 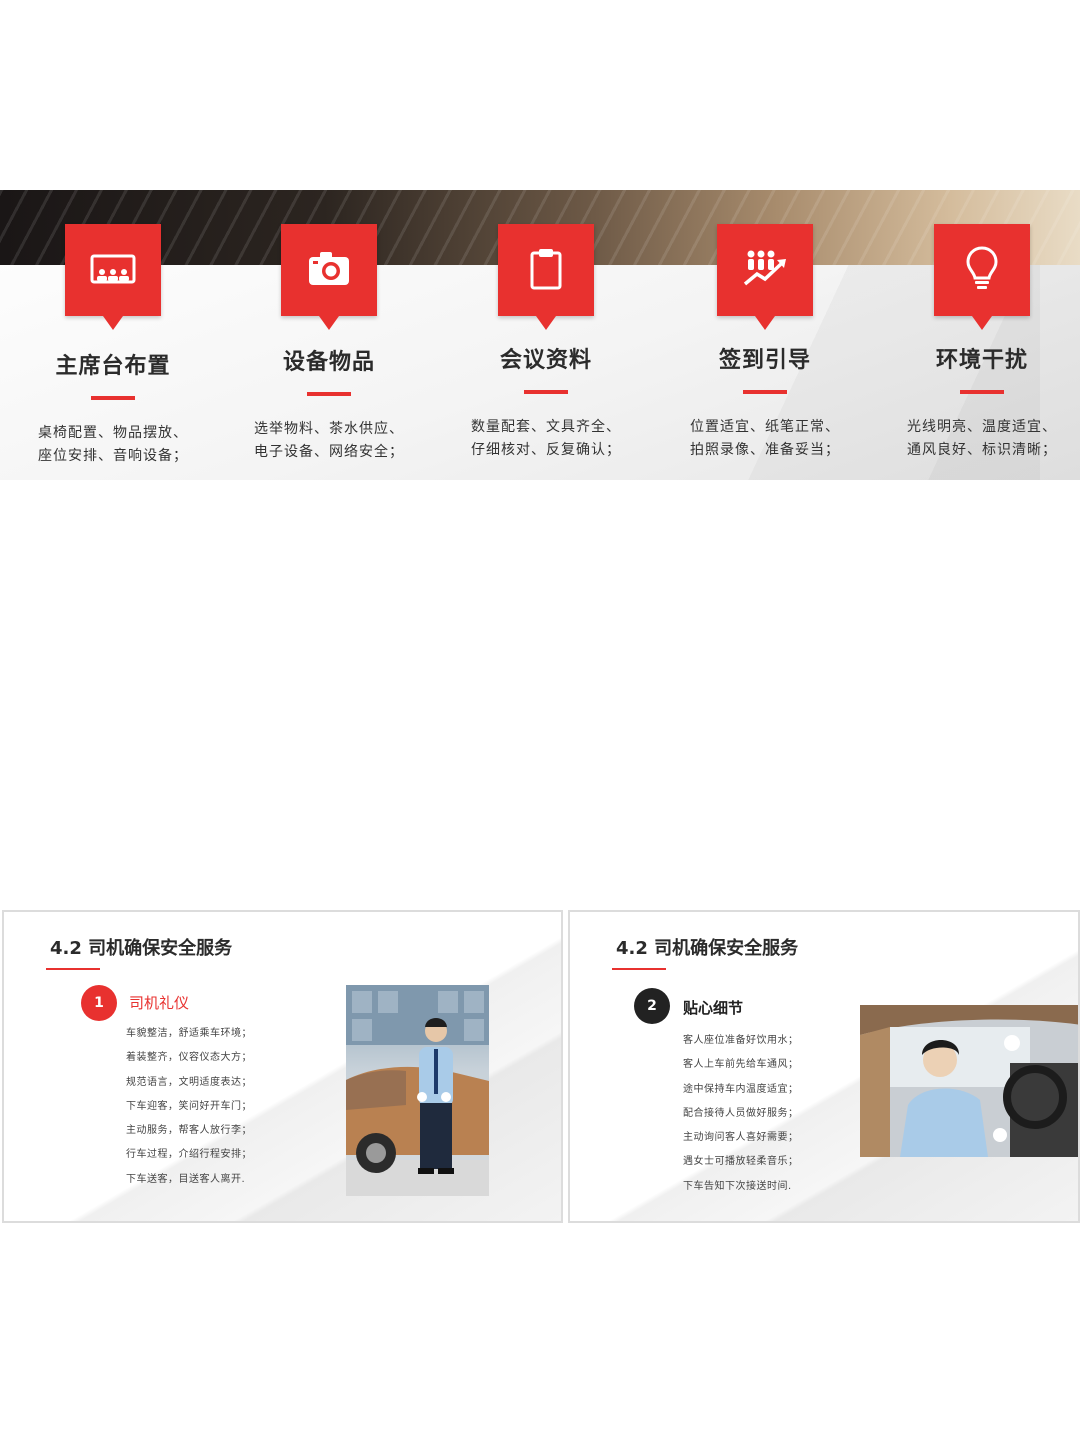 I want to click on section-number-badge: 1, so click(x=99, y=1003).